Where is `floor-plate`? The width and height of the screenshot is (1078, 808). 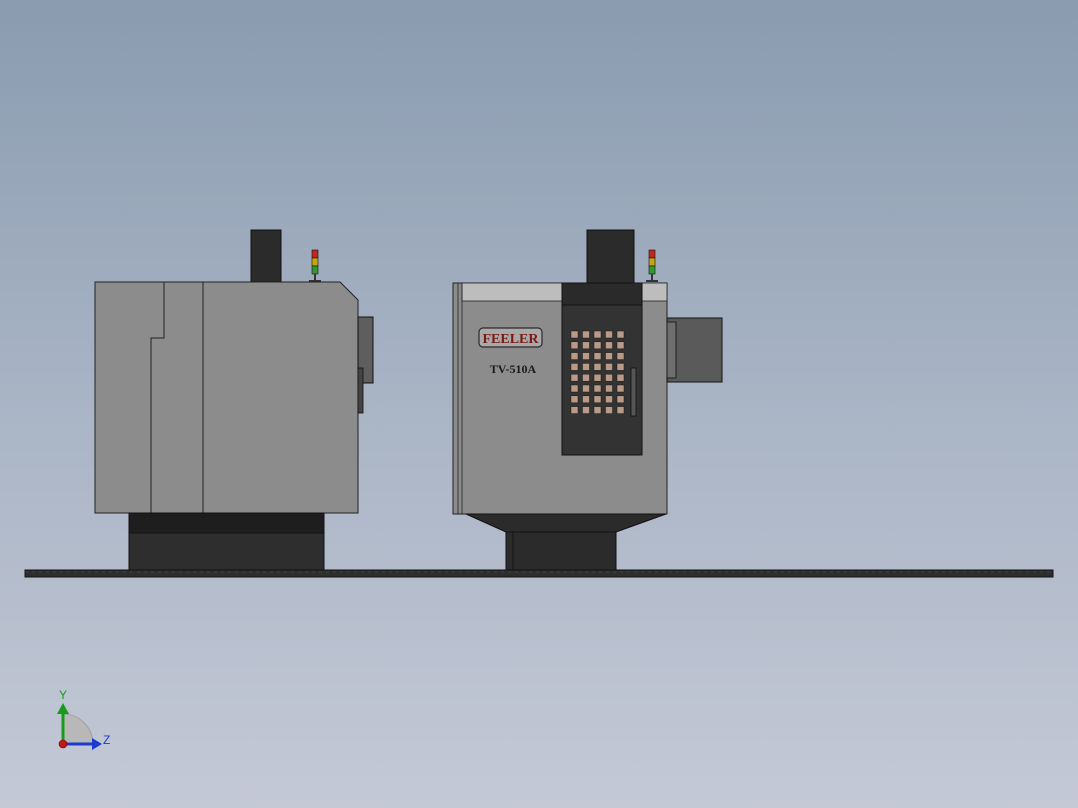
floor-plate is located at coordinates (539, 573).